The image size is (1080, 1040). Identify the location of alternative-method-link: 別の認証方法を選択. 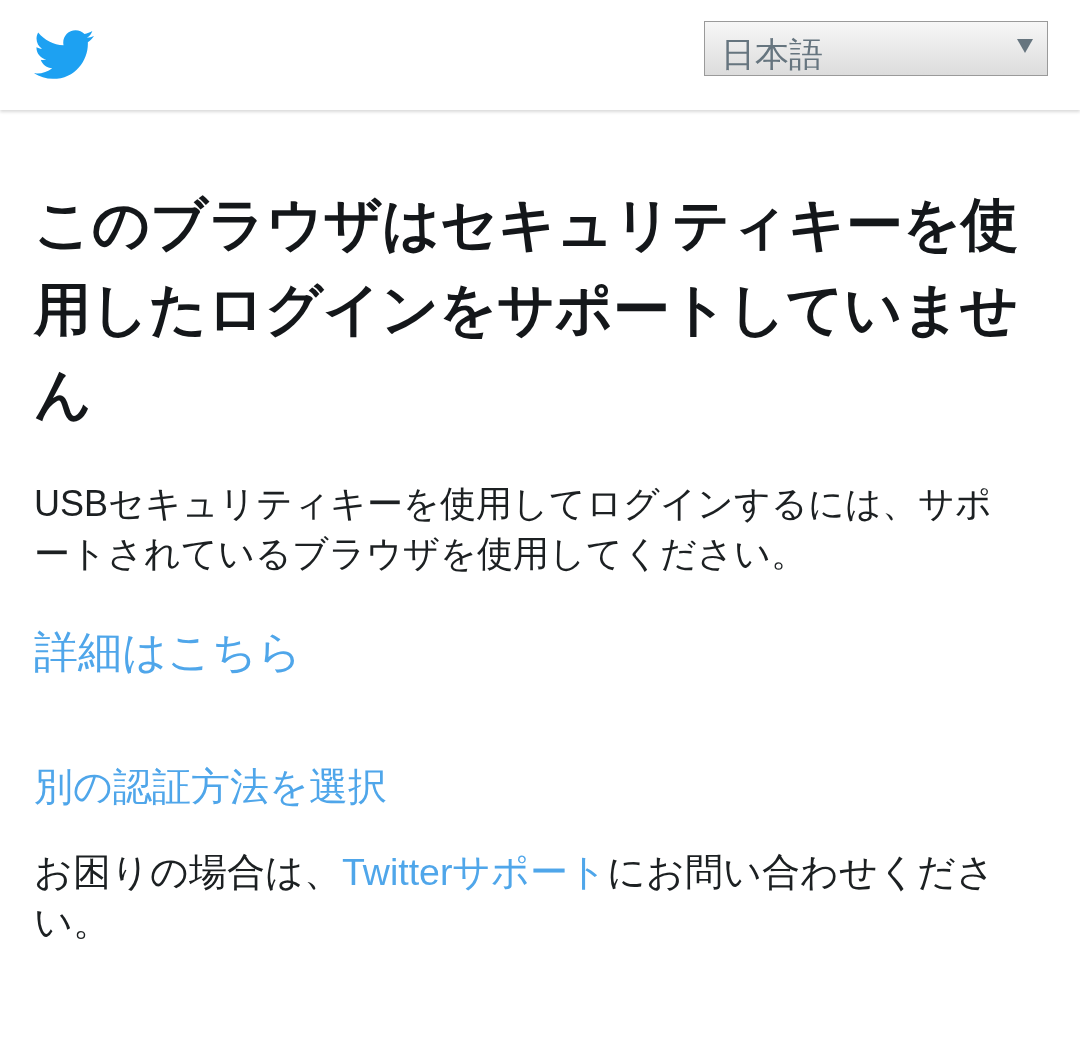
(210, 787).